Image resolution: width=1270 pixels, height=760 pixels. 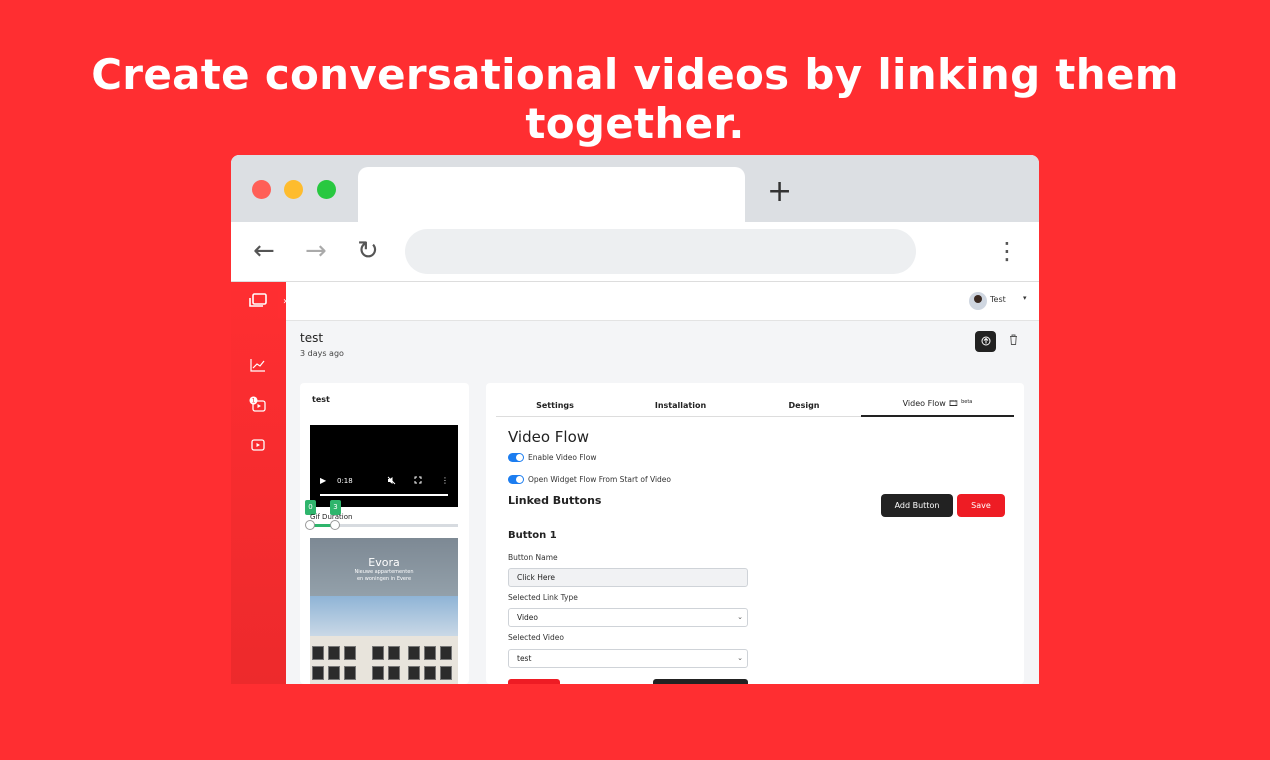 I want to click on save-button: Save, so click(x=981, y=505).